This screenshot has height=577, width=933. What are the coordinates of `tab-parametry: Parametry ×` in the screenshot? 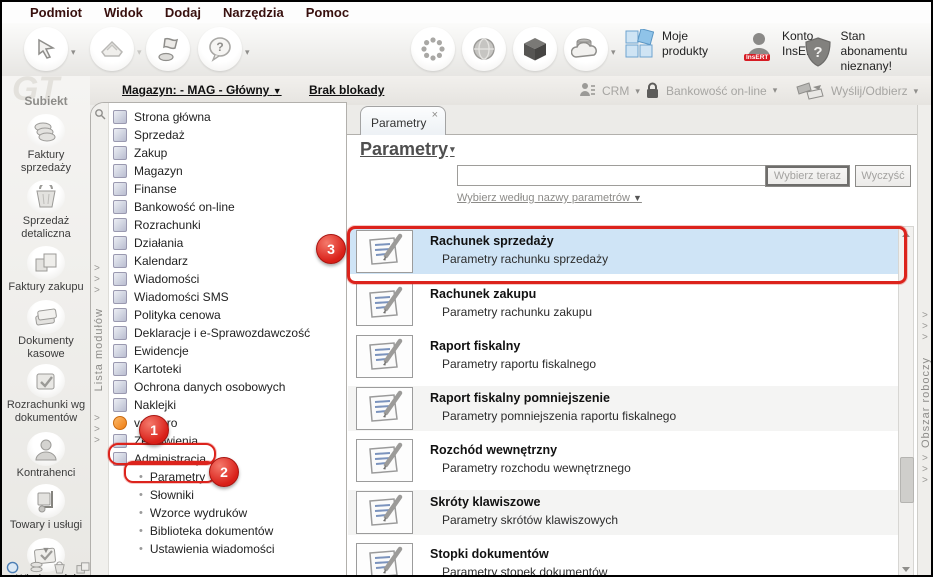 It's located at (403, 120).